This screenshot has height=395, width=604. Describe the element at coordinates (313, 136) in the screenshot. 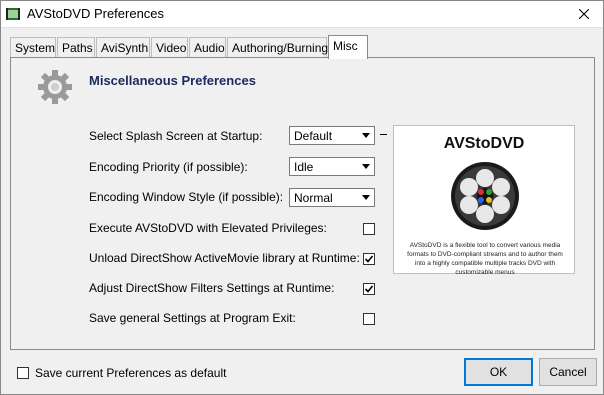

I see `splash-screen-value: Default` at that location.